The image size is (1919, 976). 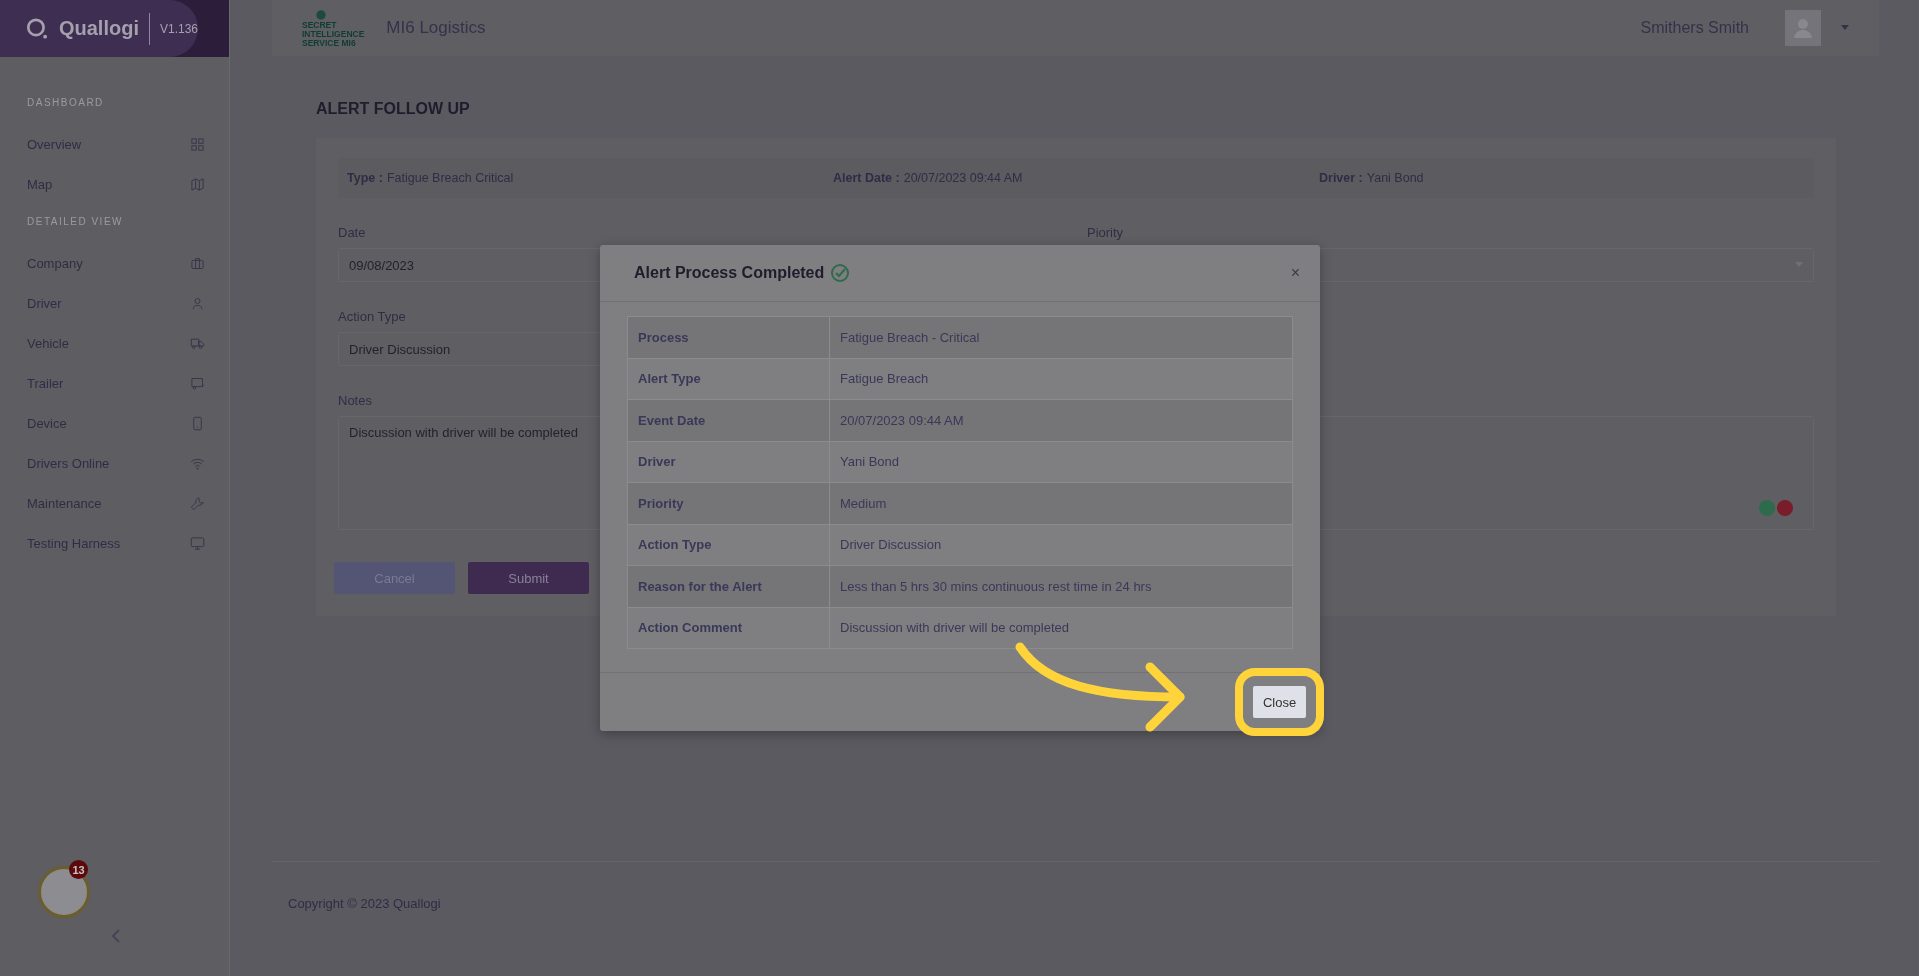 What do you see at coordinates (728, 420) in the screenshot?
I see `table-cell: Event Date` at bounding box center [728, 420].